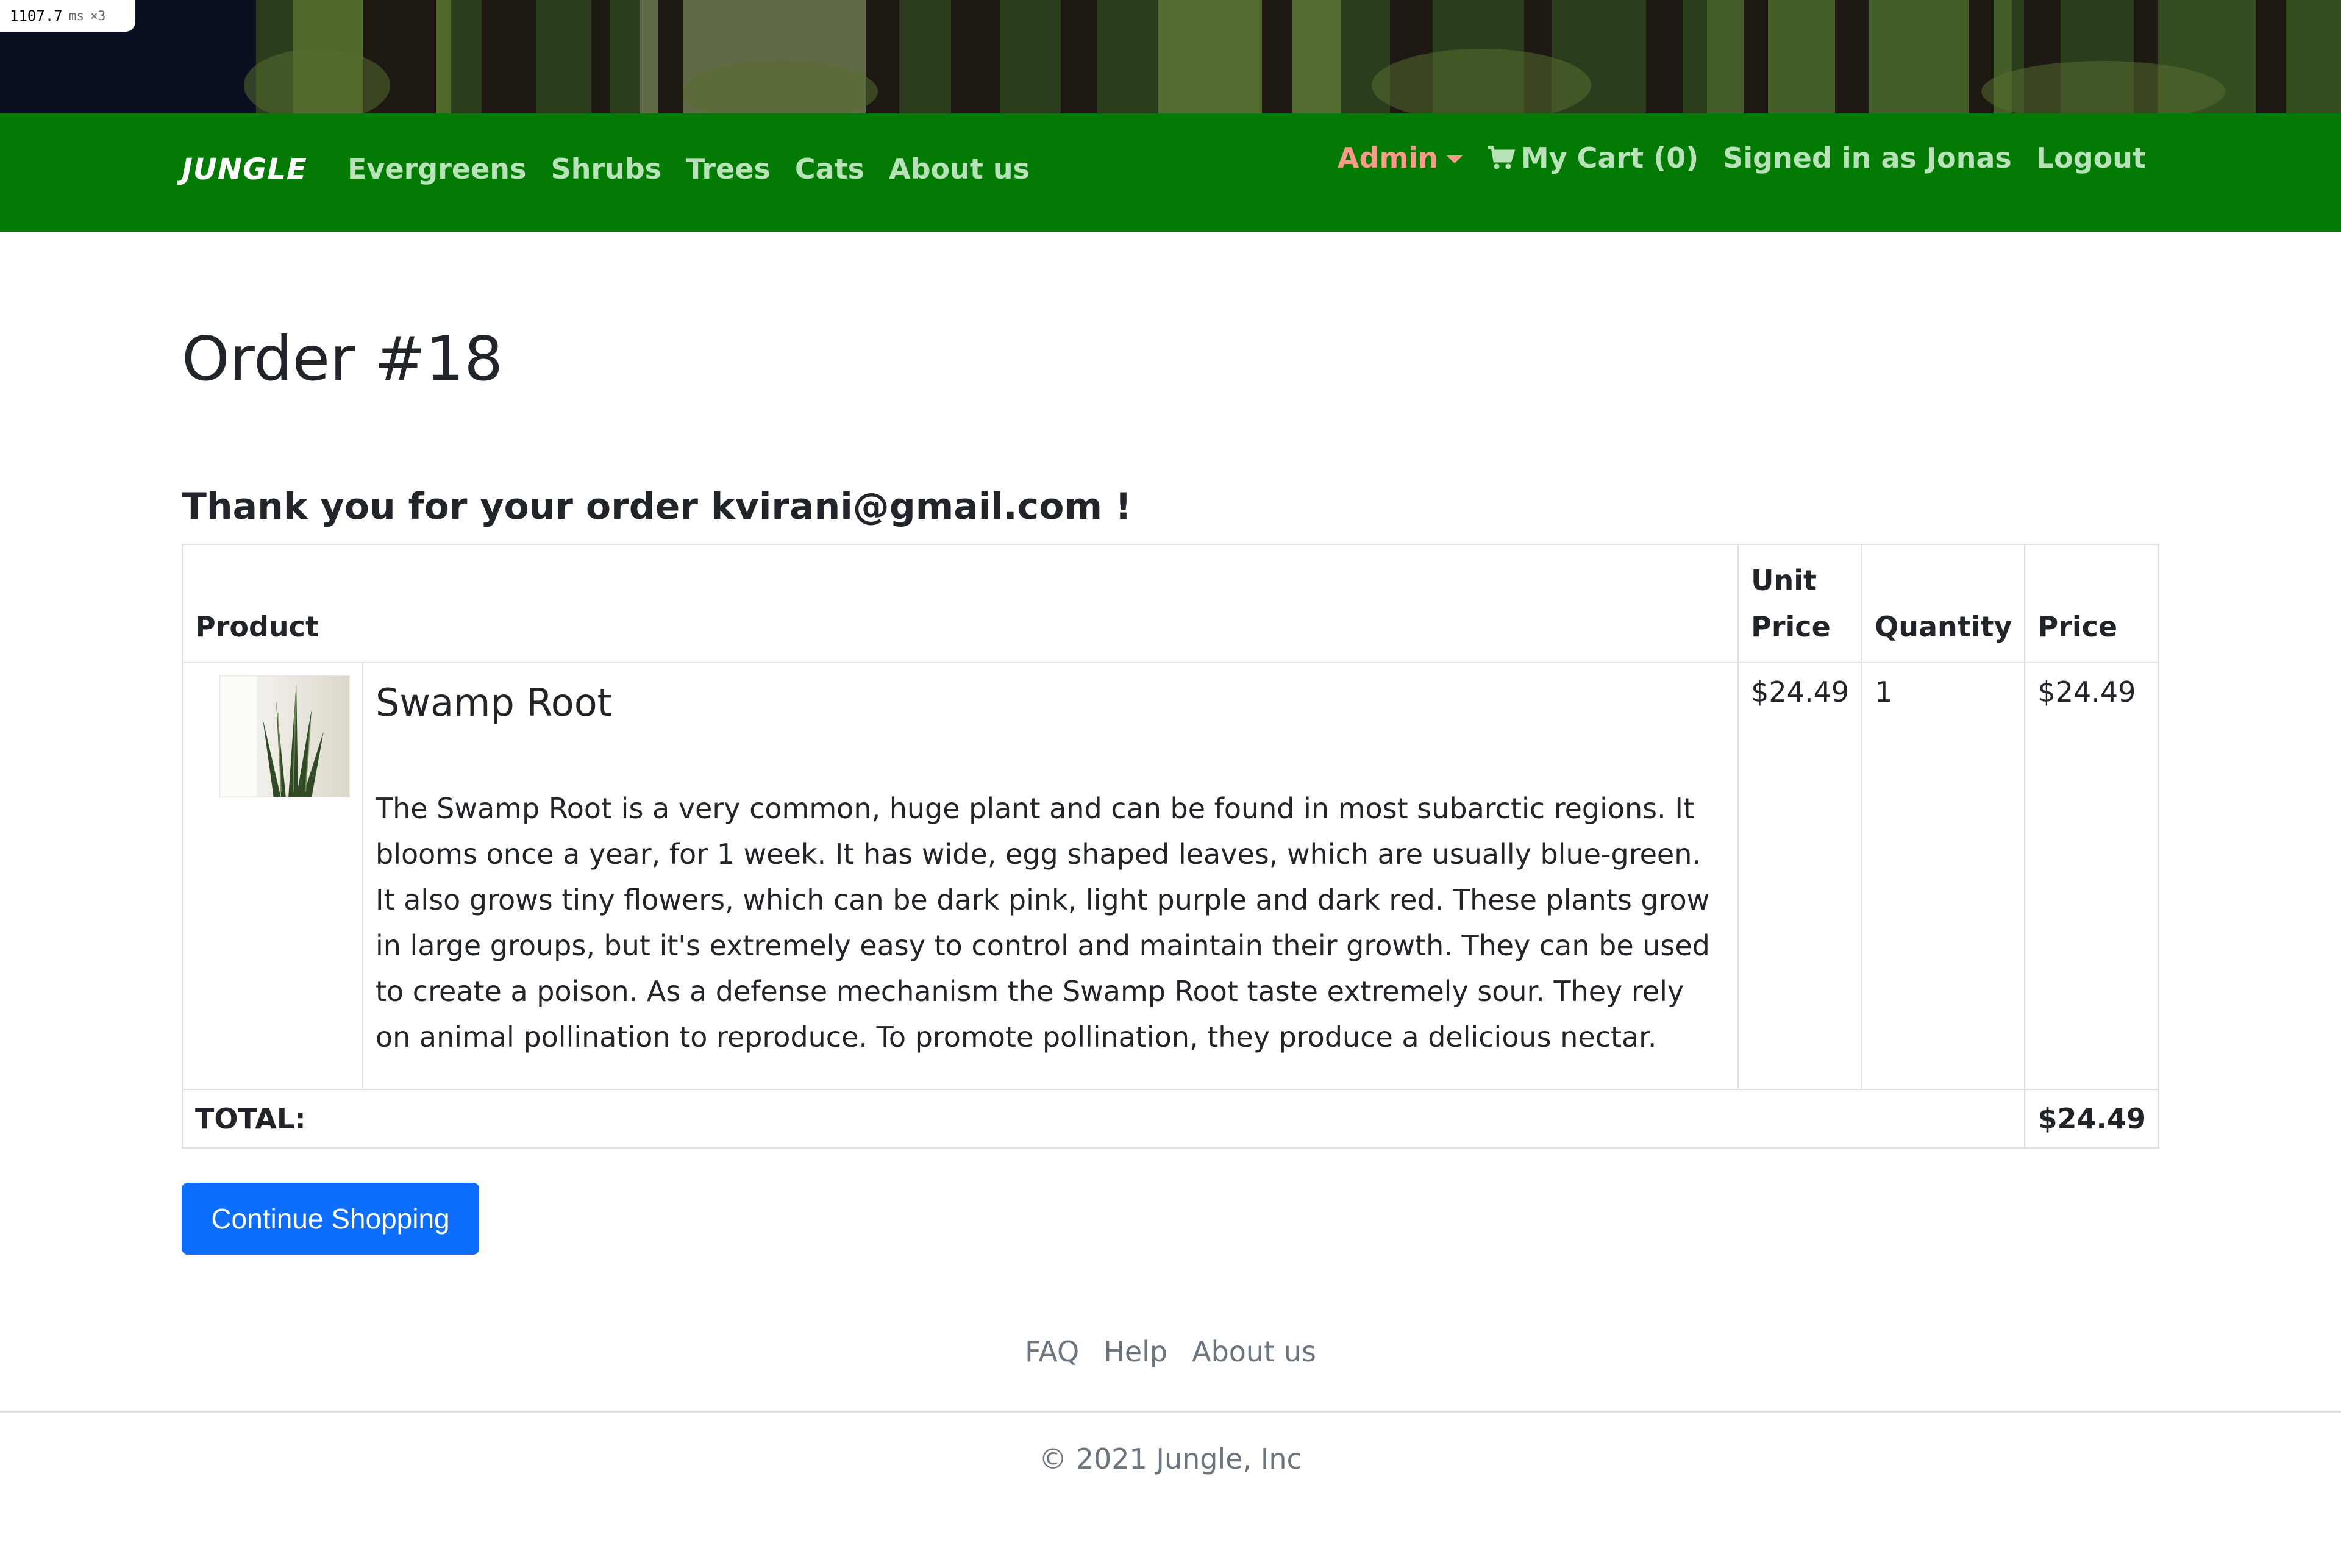 The width and height of the screenshot is (2341, 1568). I want to click on unit-price-cell: $24.49, so click(1800, 876).